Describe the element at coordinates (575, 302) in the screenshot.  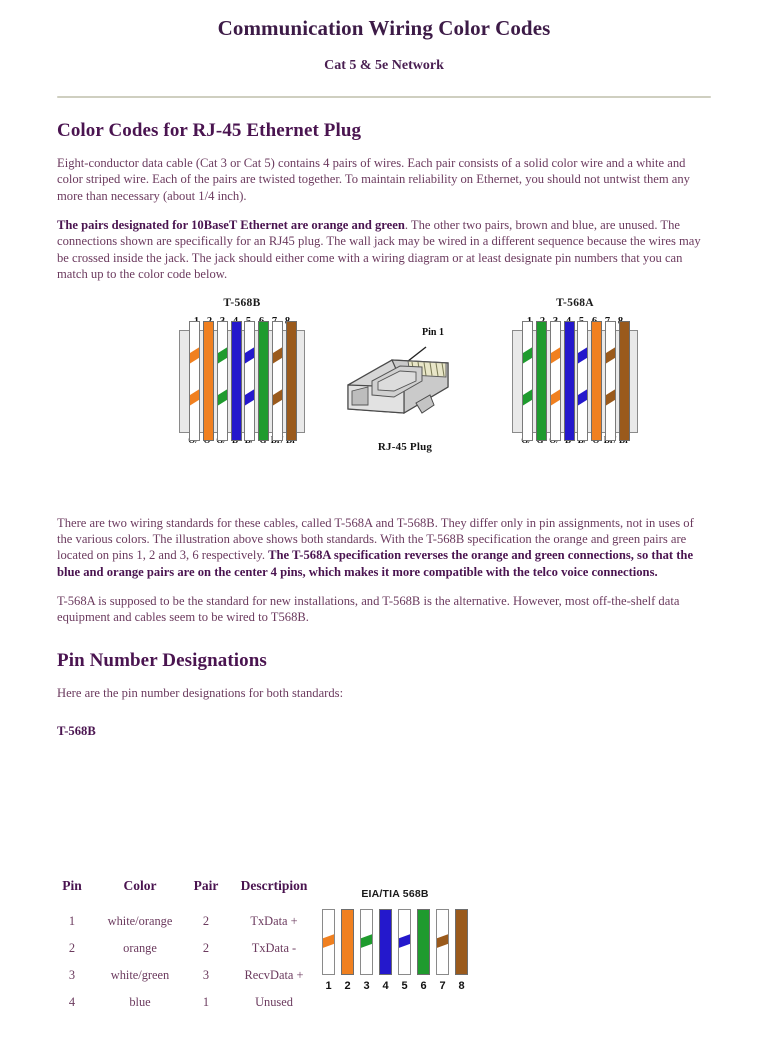
I see `diagram-t568a-title: T-568A` at that location.